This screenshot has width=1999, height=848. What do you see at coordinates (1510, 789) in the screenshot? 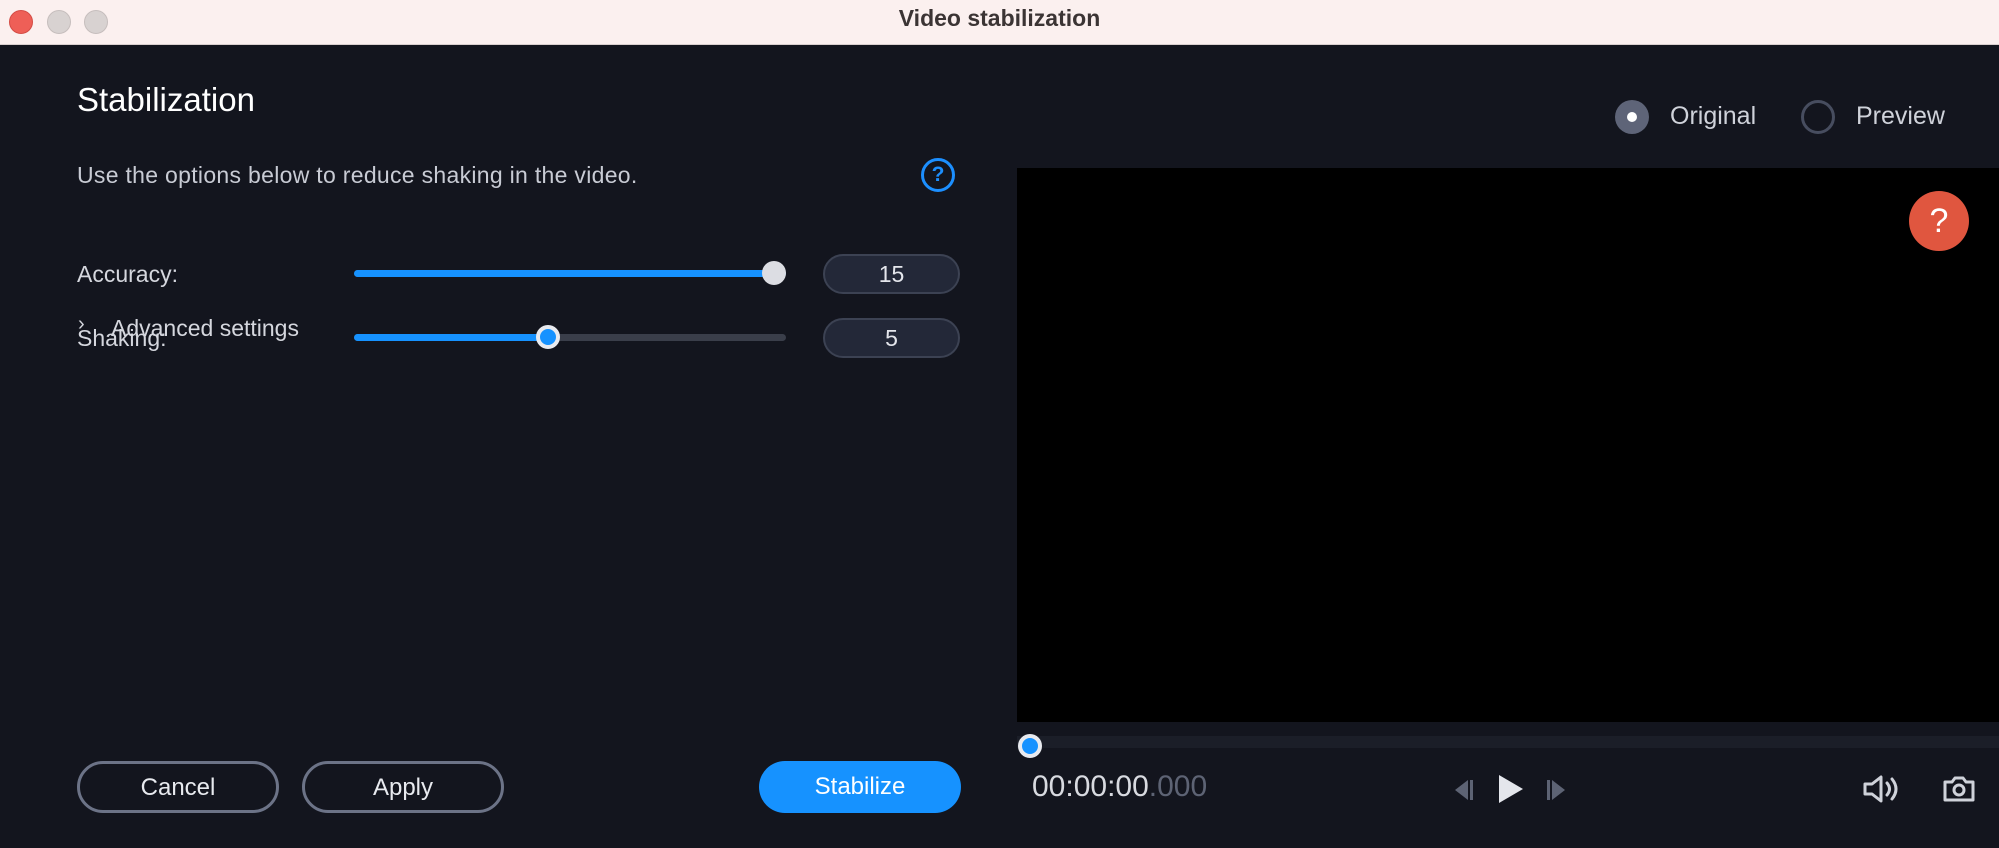
I see `play-icon` at bounding box center [1510, 789].